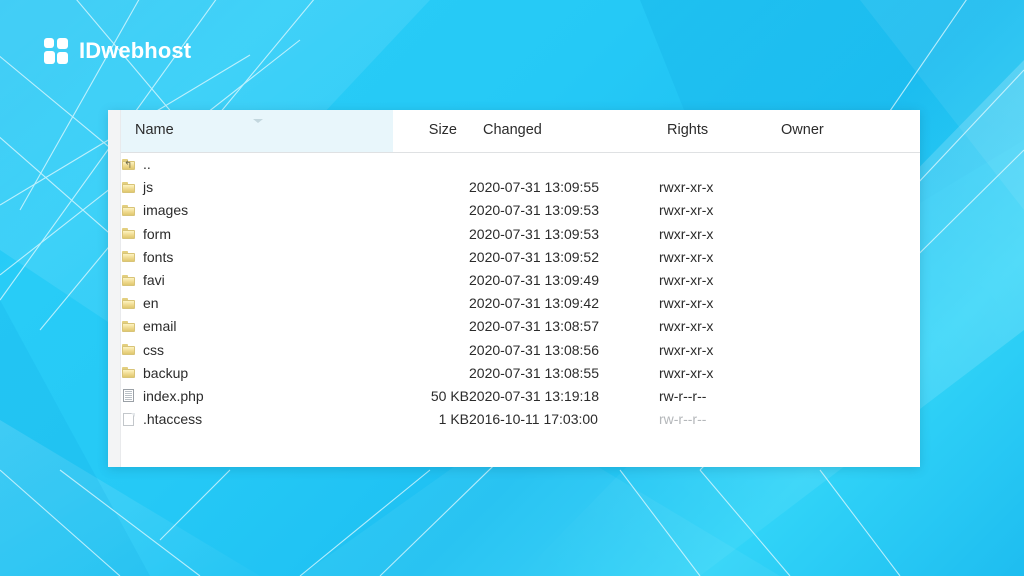 Image resolution: width=1024 pixels, height=576 pixels. I want to click on file-name-cell: fonts, so click(257, 256).